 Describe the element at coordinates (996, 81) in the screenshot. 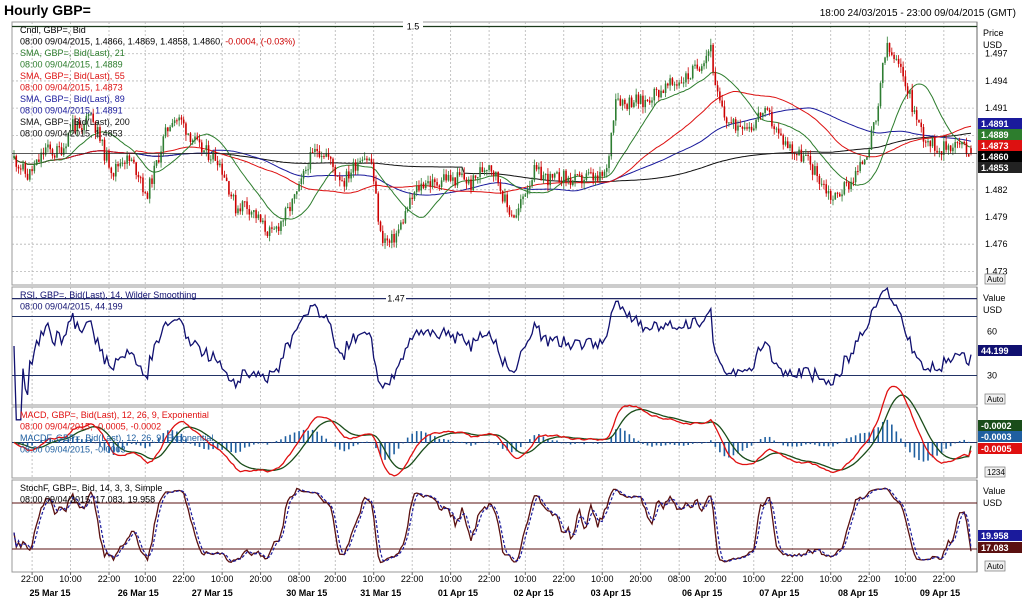

I see `y-tick-label: 1.494` at that location.